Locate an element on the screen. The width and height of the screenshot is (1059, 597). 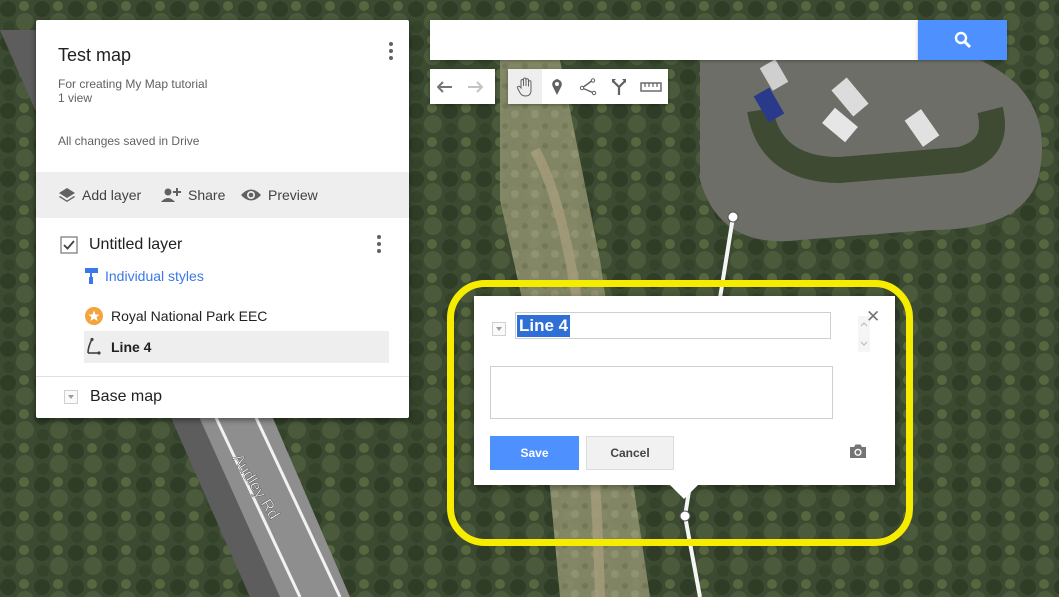
map-options-menu-icon is located at coordinates (391, 52).